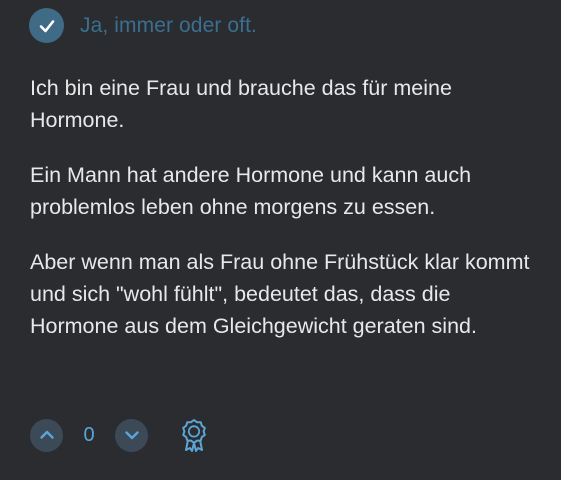 The height and width of the screenshot is (480, 561). What do you see at coordinates (168, 25) in the screenshot?
I see `answer-choice-label: Ja, immer oder oft.` at bounding box center [168, 25].